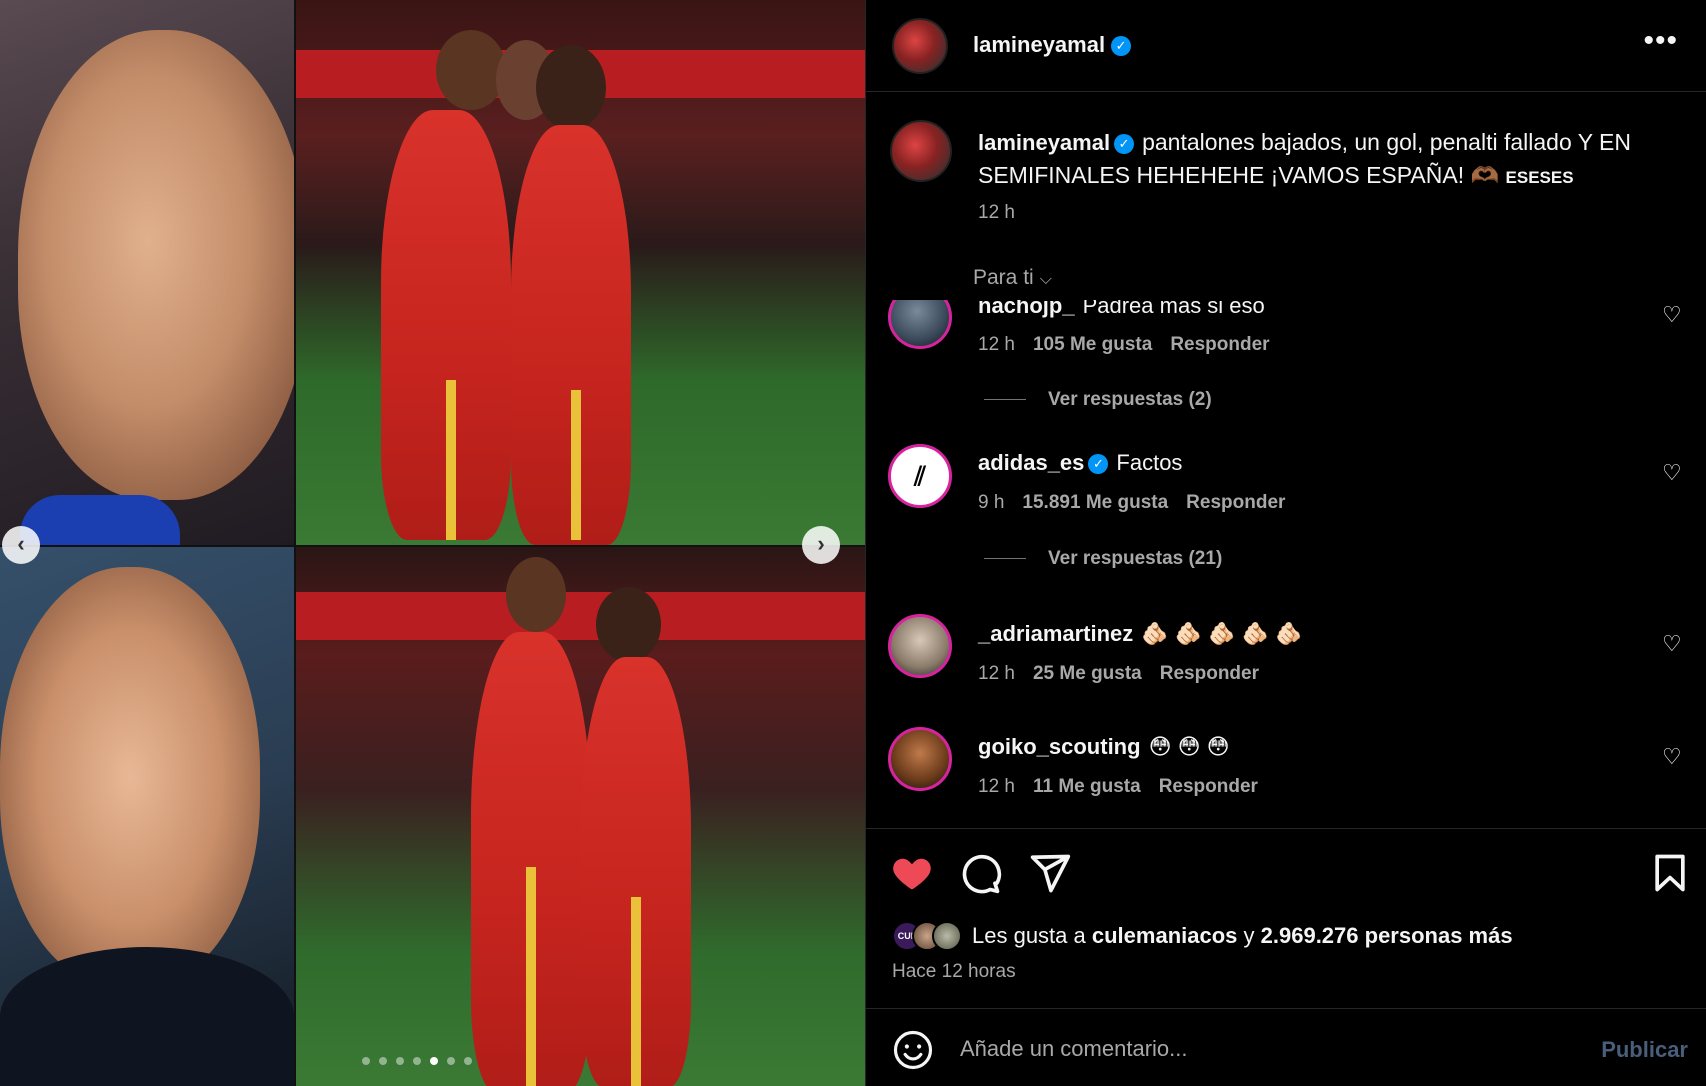  I want to click on view-replies-label: Ver respuestas (2), so click(1130, 399).